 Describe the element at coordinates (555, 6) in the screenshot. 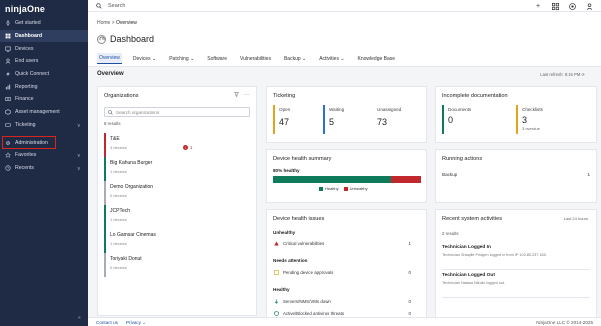

I see `grid-icon` at that location.